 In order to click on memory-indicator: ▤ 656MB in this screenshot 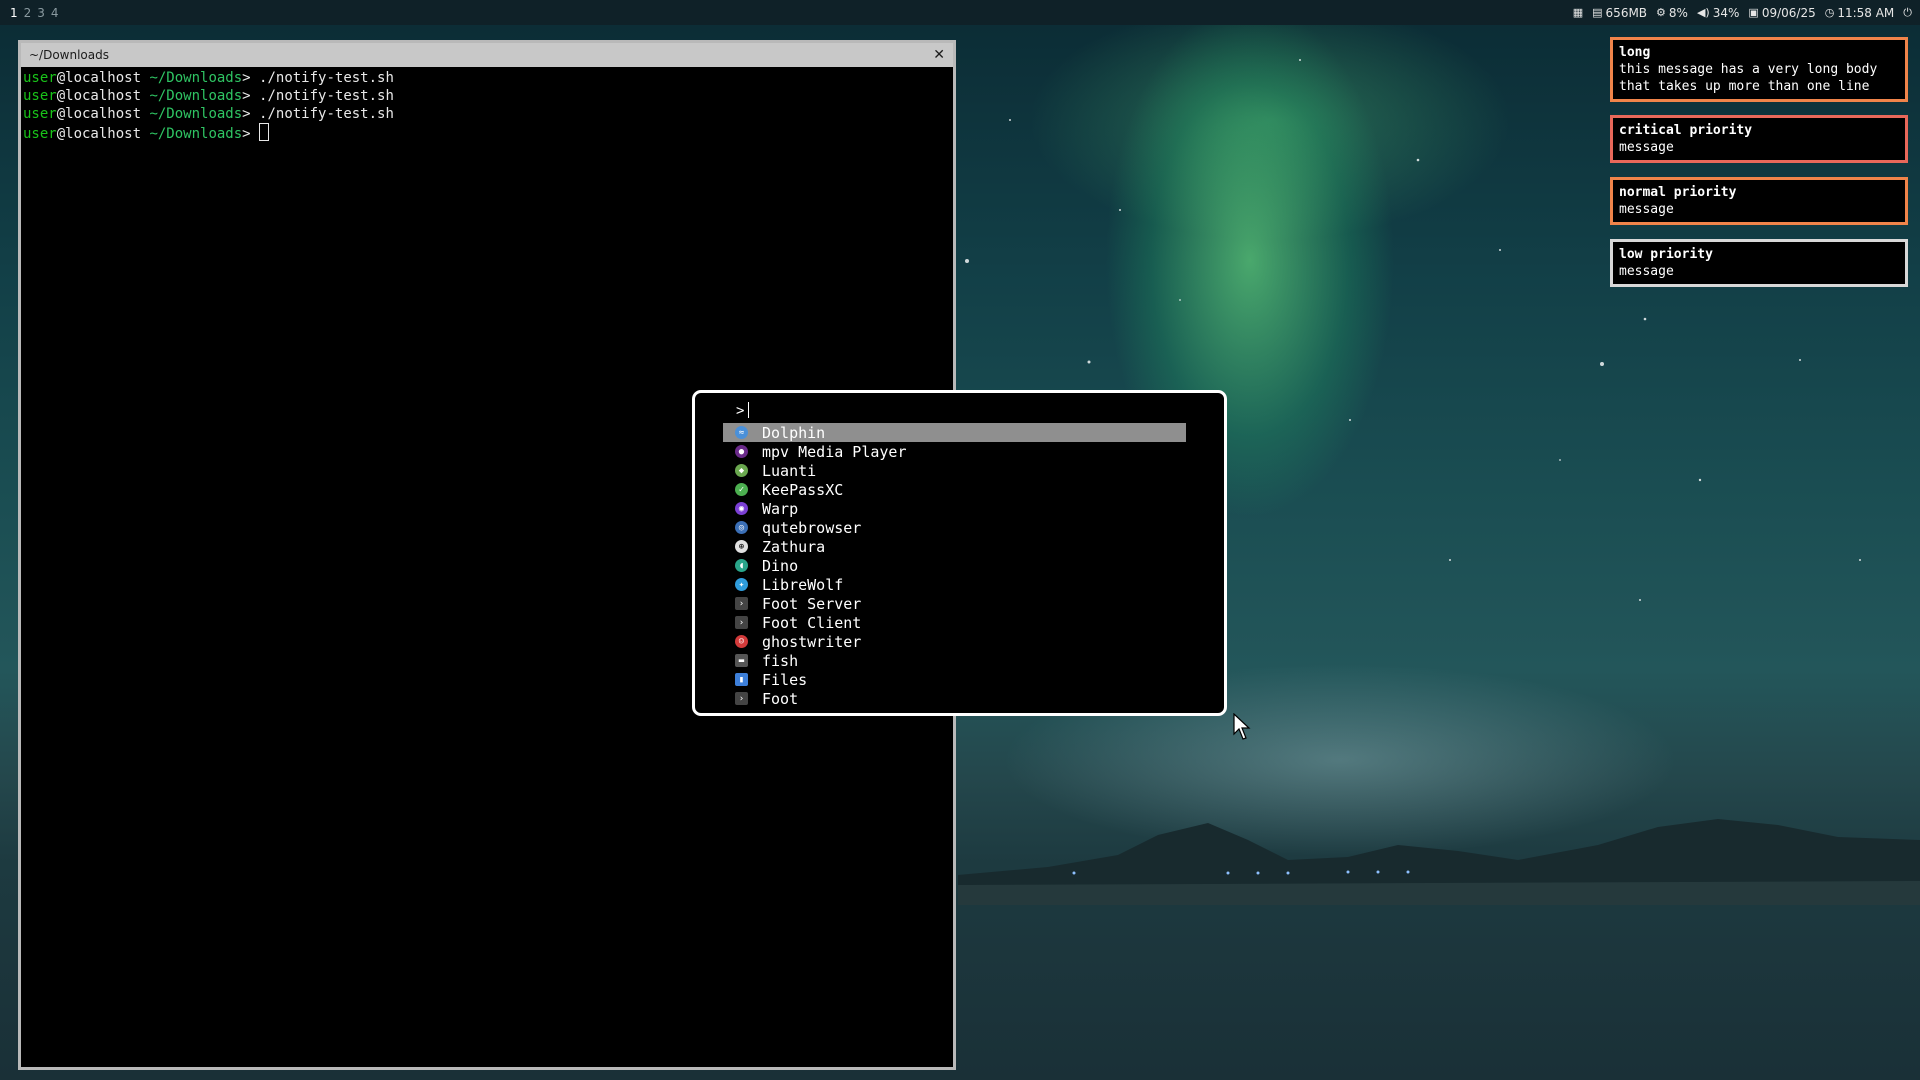, I will do `click(1619, 13)`.